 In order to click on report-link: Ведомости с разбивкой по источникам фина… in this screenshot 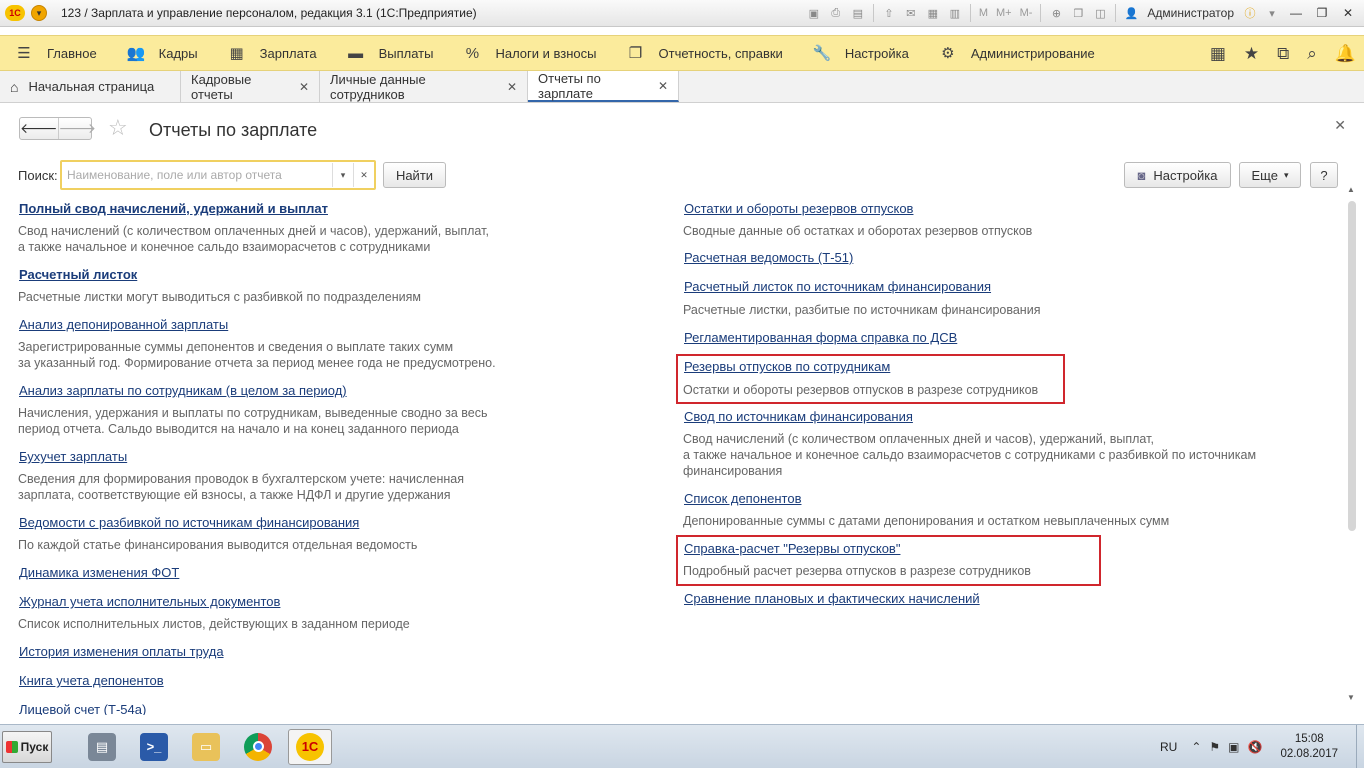, I will do `click(189, 522)`.